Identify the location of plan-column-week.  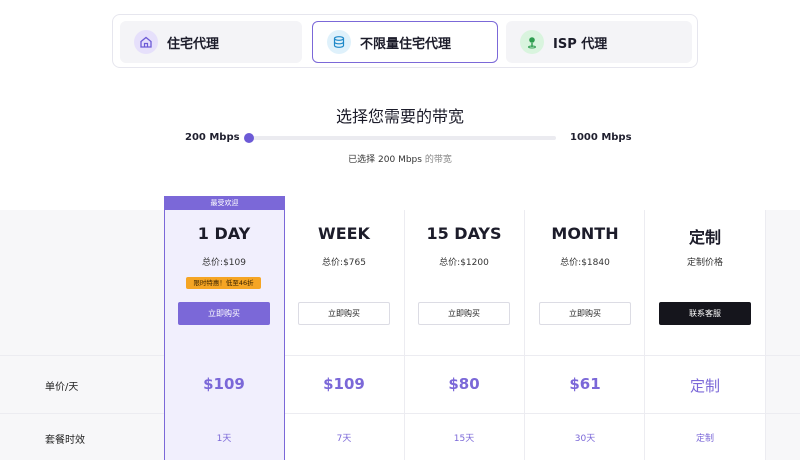
(345, 335).